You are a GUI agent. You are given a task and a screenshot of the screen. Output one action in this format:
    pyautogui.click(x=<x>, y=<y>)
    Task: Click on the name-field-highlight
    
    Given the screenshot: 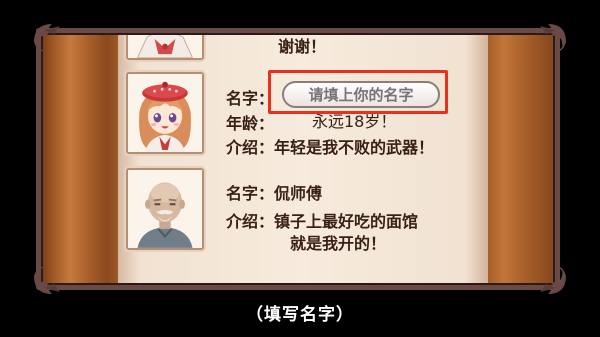 What is the action you would take?
    pyautogui.click(x=358, y=92)
    